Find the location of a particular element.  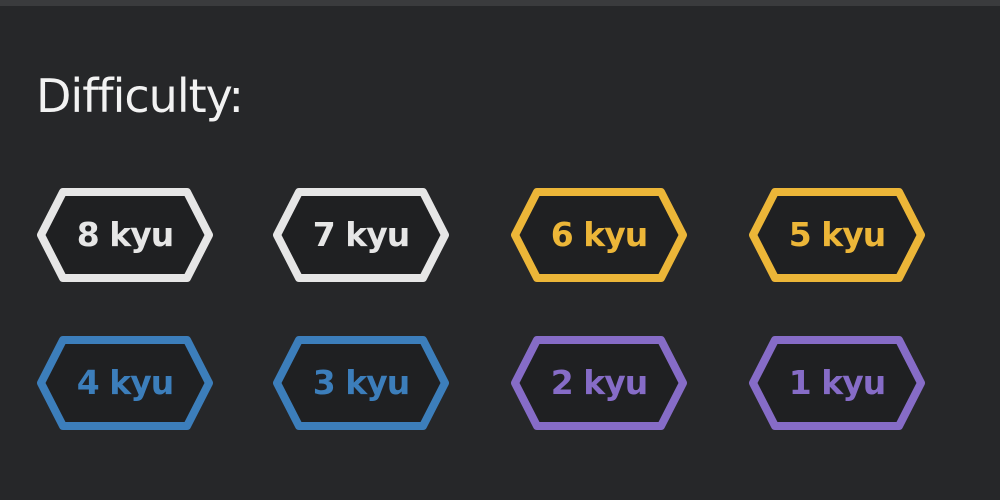

badge-label: 6 kyu is located at coordinates (599, 234).